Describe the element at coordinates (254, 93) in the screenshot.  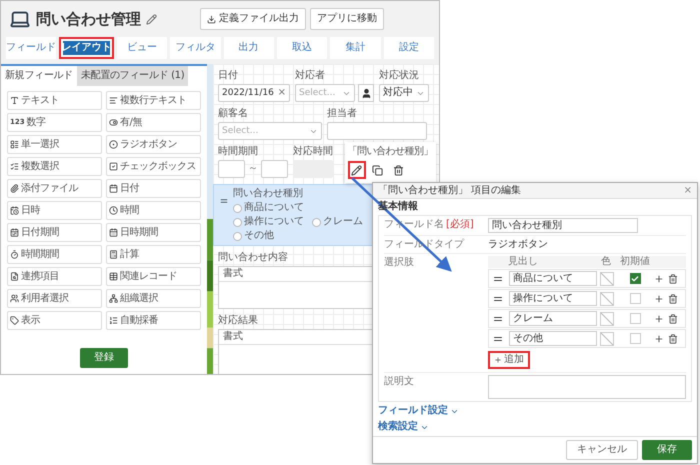
I see `date-field: 2022/11/16 ×` at that location.